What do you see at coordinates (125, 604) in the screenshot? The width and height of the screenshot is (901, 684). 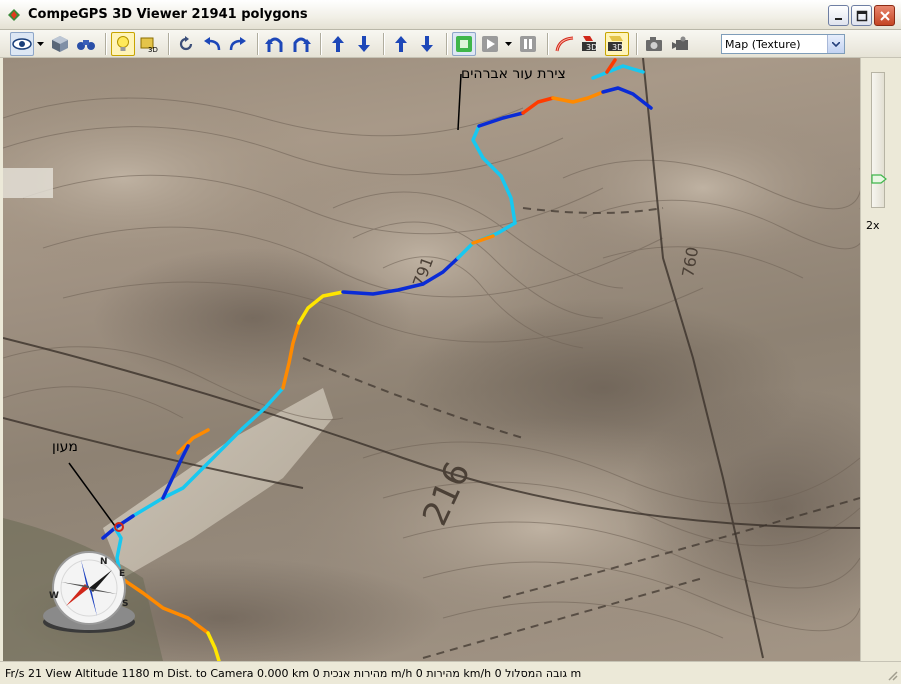 I see `compass-s-label: S` at bounding box center [125, 604].